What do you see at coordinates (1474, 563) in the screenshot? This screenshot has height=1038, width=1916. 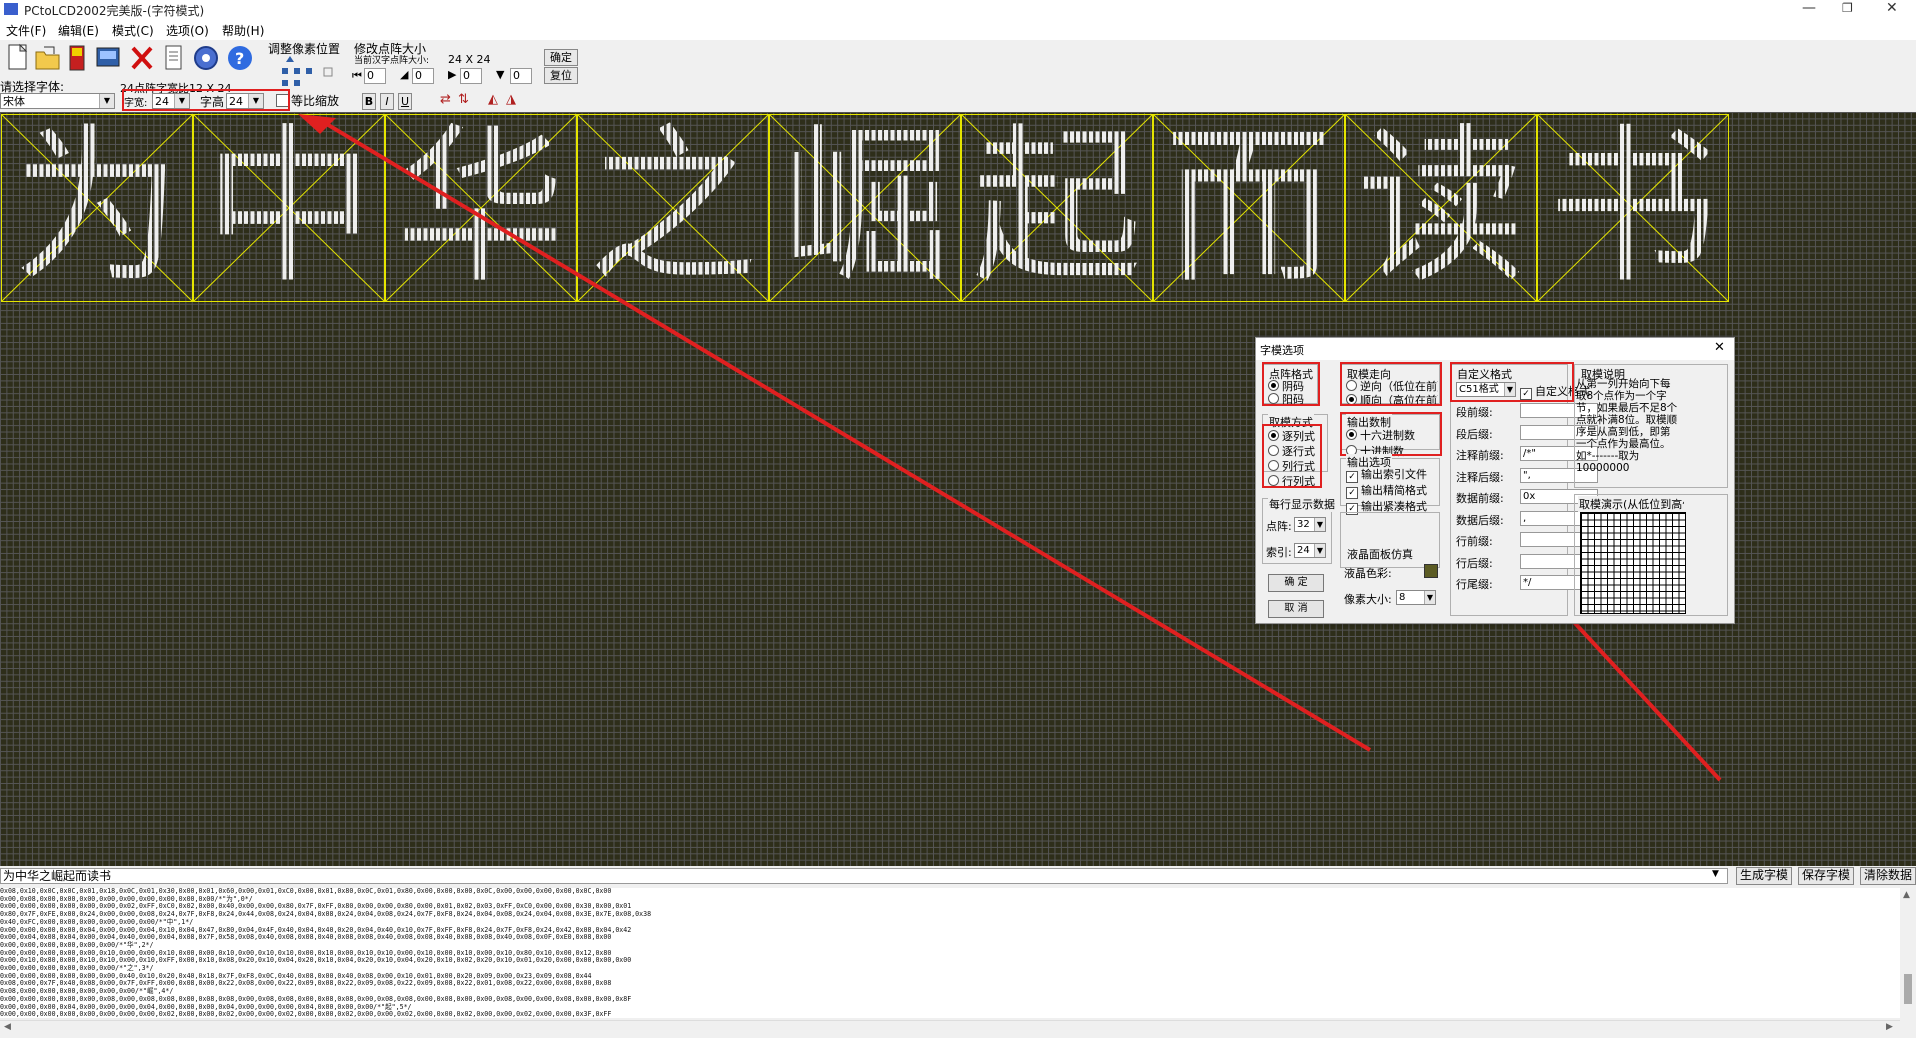 I see `custom-row-label: 行后缀:` at bounding box center [1474, 563].